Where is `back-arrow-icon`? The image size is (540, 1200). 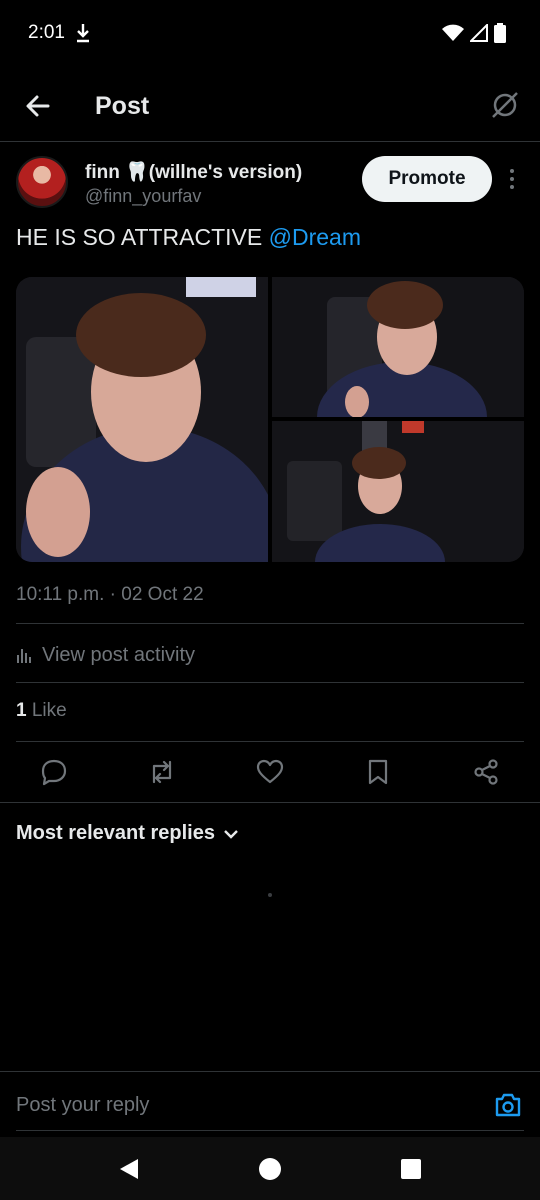 back-arrow-icon is located at coordinates (38, 106).